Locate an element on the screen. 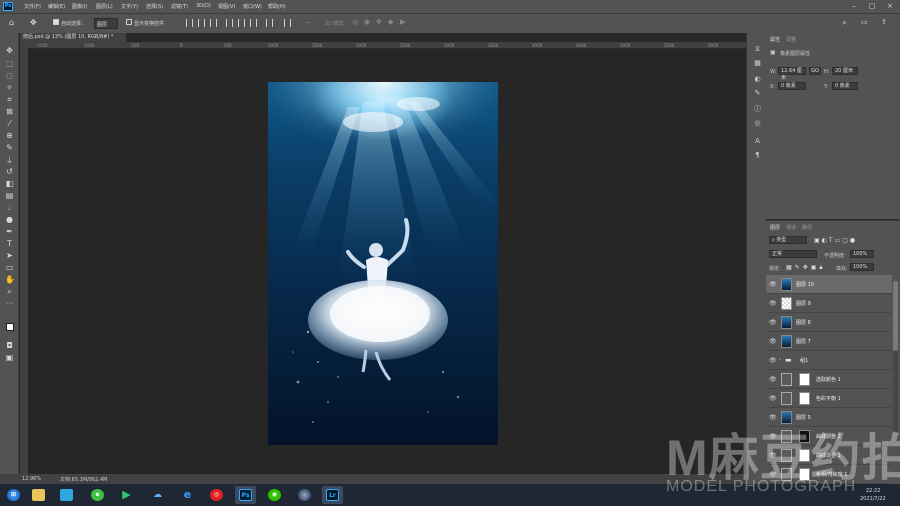 This screenshot has height=506, width=900. menu-window: 窗口(W) is located at coordinates (252, 6).